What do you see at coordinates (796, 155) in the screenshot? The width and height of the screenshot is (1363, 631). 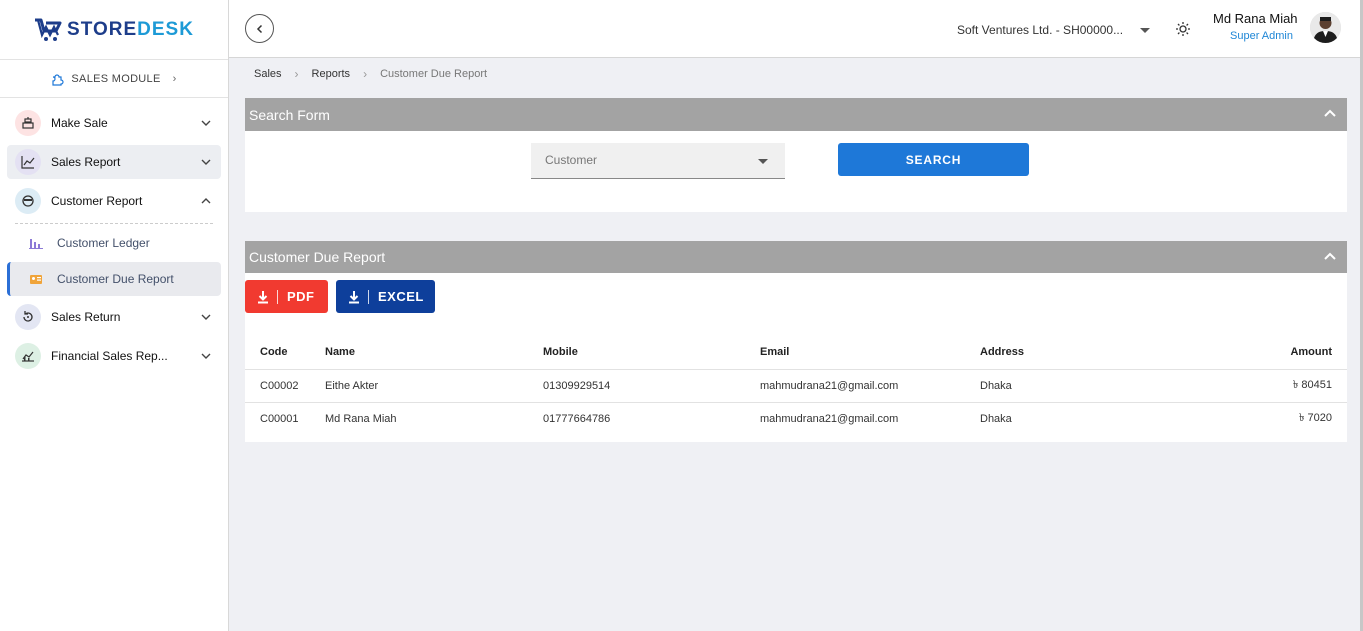 I see `search-form-panel: Search Form Customer SEARCH` at bounding box center [796, 155].